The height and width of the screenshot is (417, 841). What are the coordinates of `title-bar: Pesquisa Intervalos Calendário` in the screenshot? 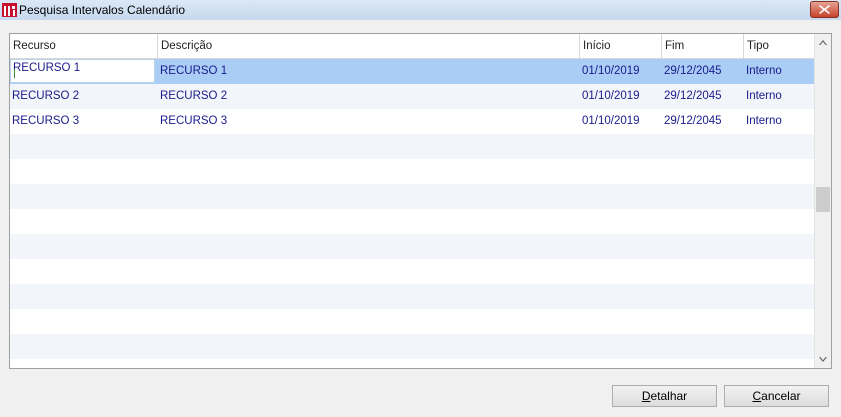 It's located at (420, 10).